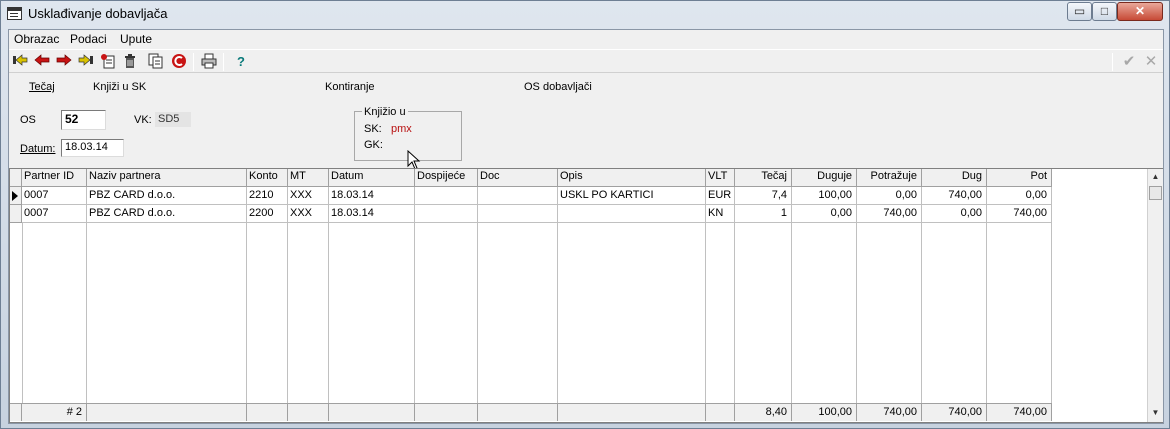 Image resolution: width=1170 pixels, height=429 pixels. I want to click on menu-bar: Obrazac Podaci Upute, so click(586, 39).